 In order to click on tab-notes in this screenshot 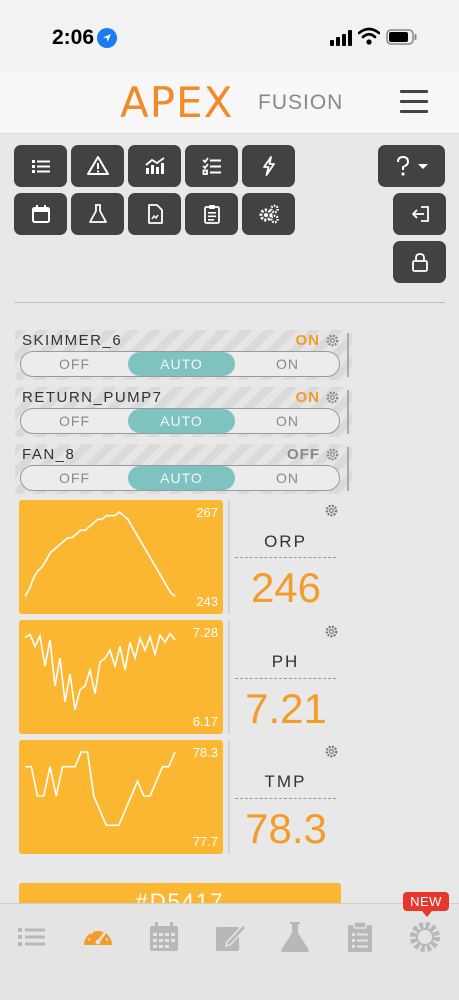, I will do `click(230, 937)`.